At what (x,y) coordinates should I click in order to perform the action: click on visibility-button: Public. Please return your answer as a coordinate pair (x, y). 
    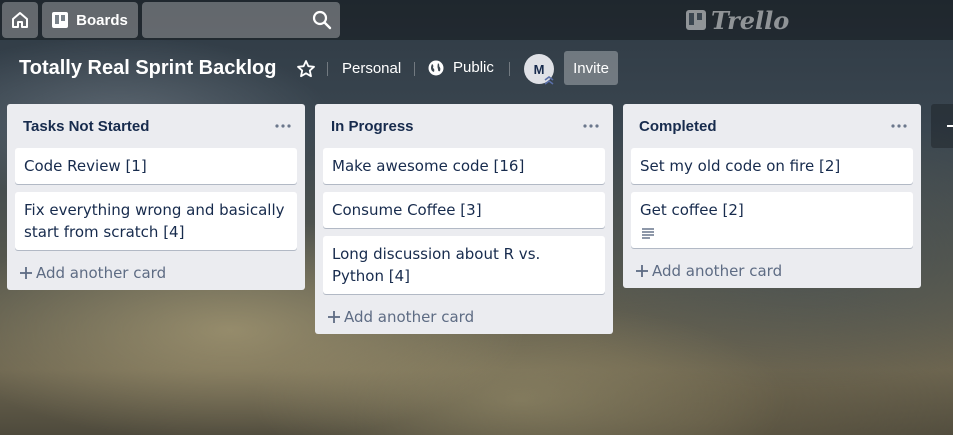
    Looking at the image, I should click on (461, 67).